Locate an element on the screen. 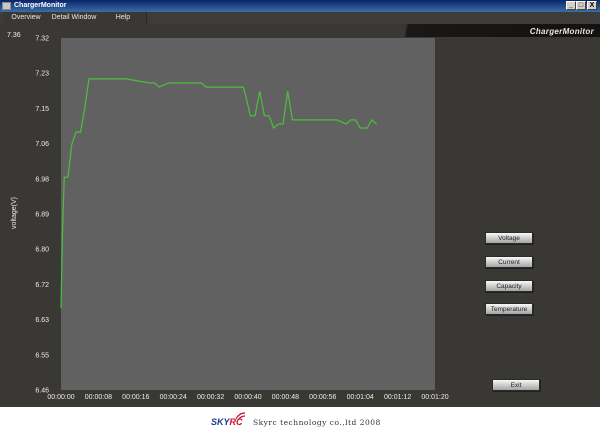 The width and height of the screenshot is (600, 434). x-tick-label: 00:00:56 is located at coordinates (322, 397).